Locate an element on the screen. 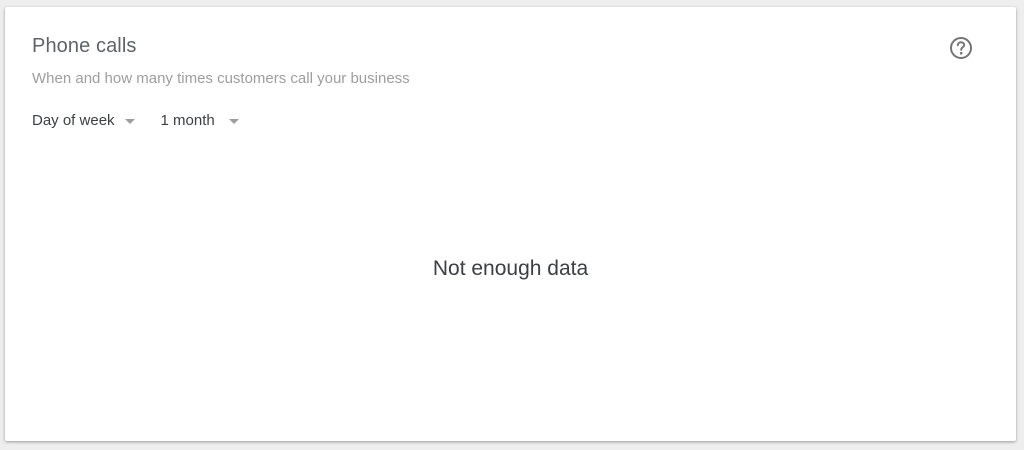  range-dropdown-value: 1 month is located at coordinates (187, 120).